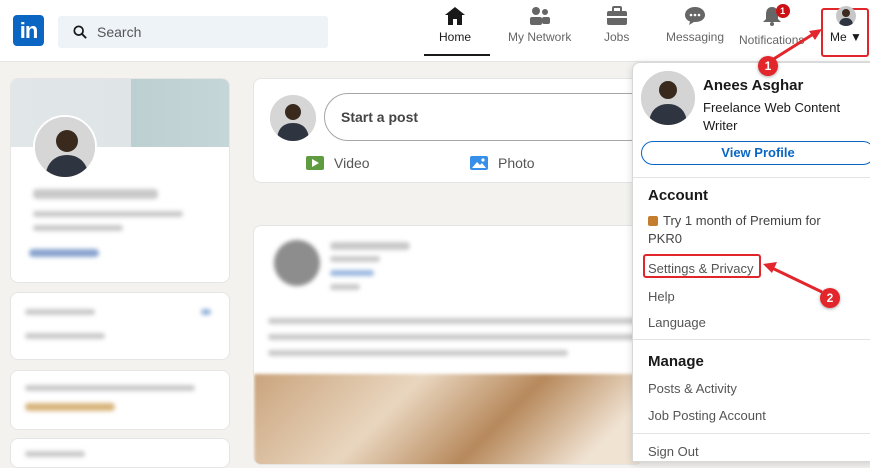 This screenshot has width=870, height=468. What do you see at coordinates (856, 37) in the screenshot?
I see `caret-down-icon: ▼` at bounding box center [856, 37].